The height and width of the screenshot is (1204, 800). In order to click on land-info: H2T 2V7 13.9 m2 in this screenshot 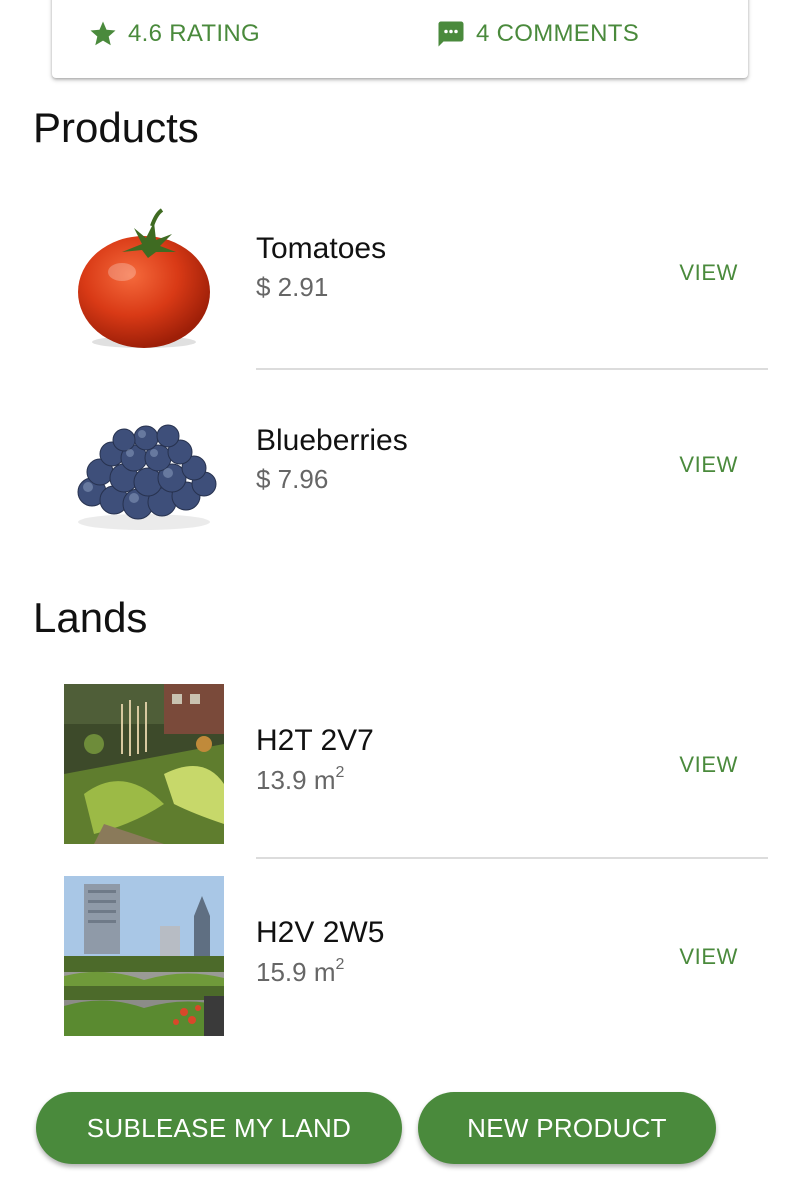, I will do `click(315, 760)`.